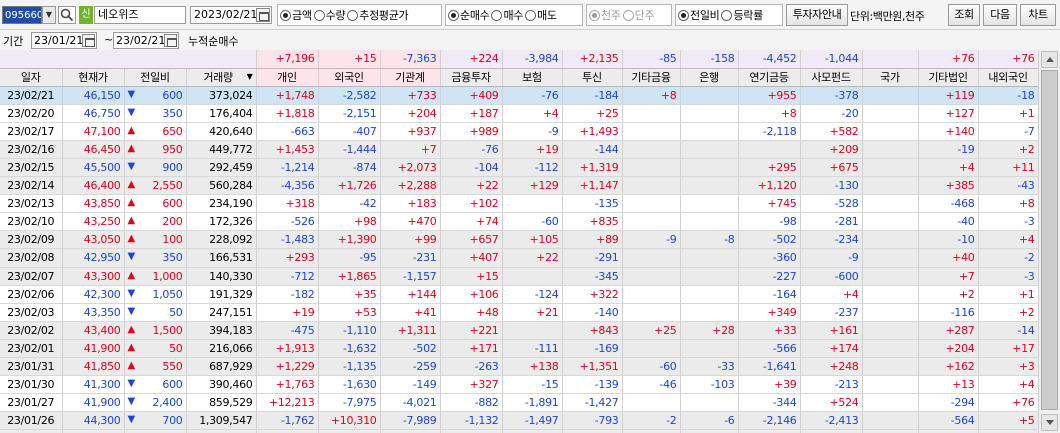 The height and width of the screenshot is (433, 1060). I want to click on start-date-input: 23/01/21, so click(64, 40).